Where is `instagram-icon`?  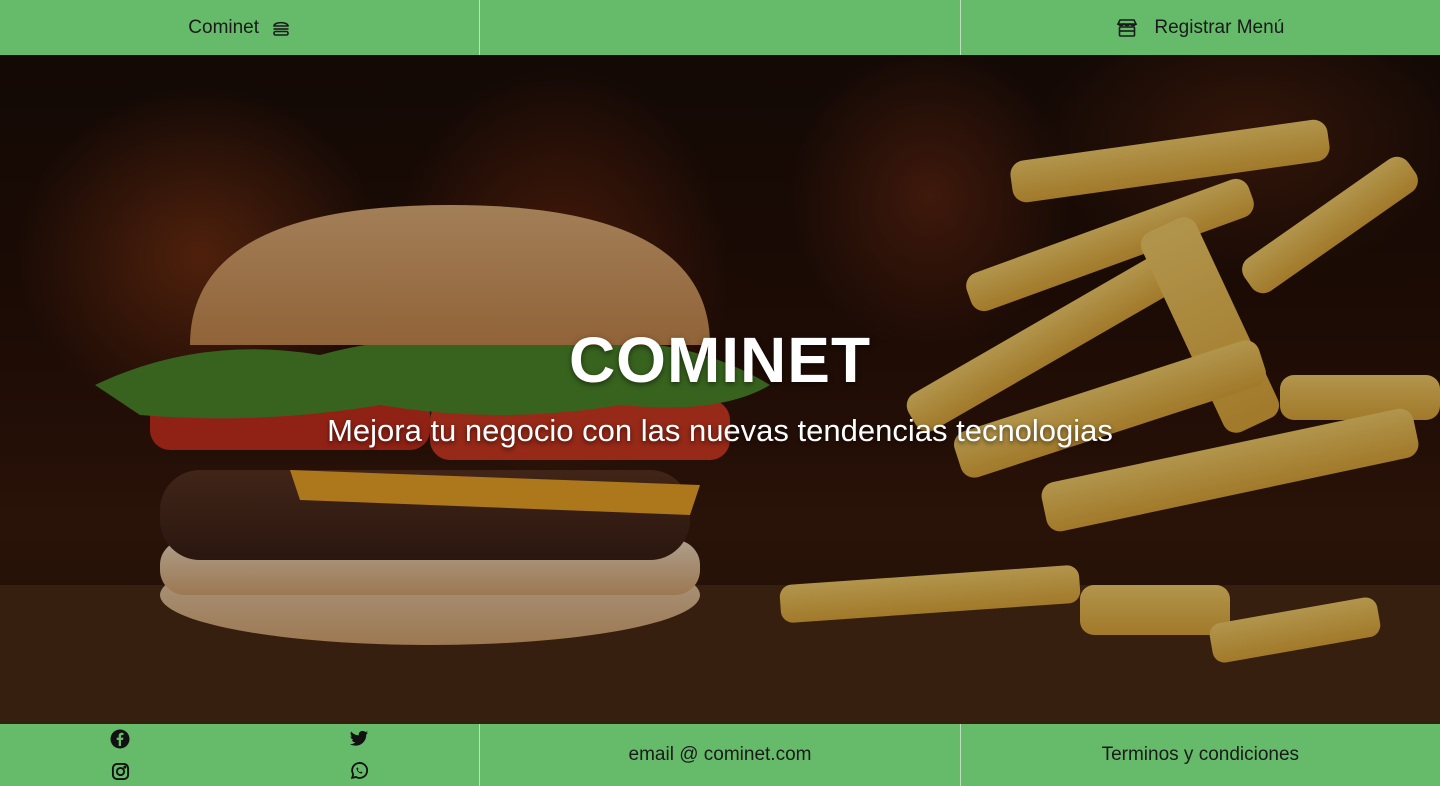
instagram-icon is located at coordinates (120, 771).